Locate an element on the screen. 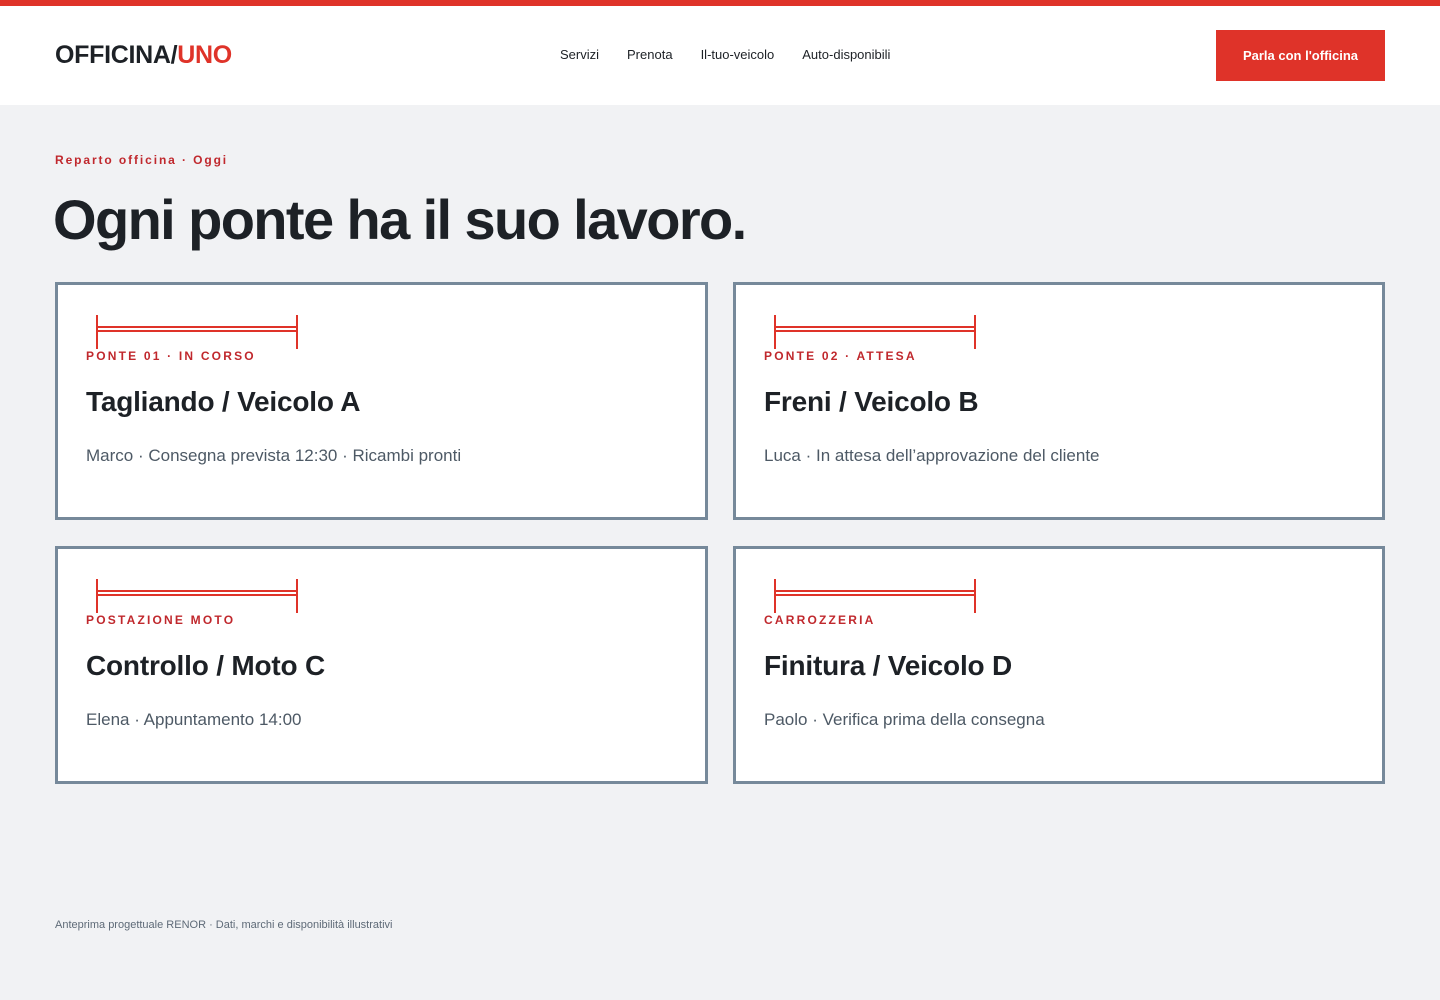 The image size is (1440, 1000). bay-status-label: PONTE 01 · IN CORSO is located at coordinates (171, 356).